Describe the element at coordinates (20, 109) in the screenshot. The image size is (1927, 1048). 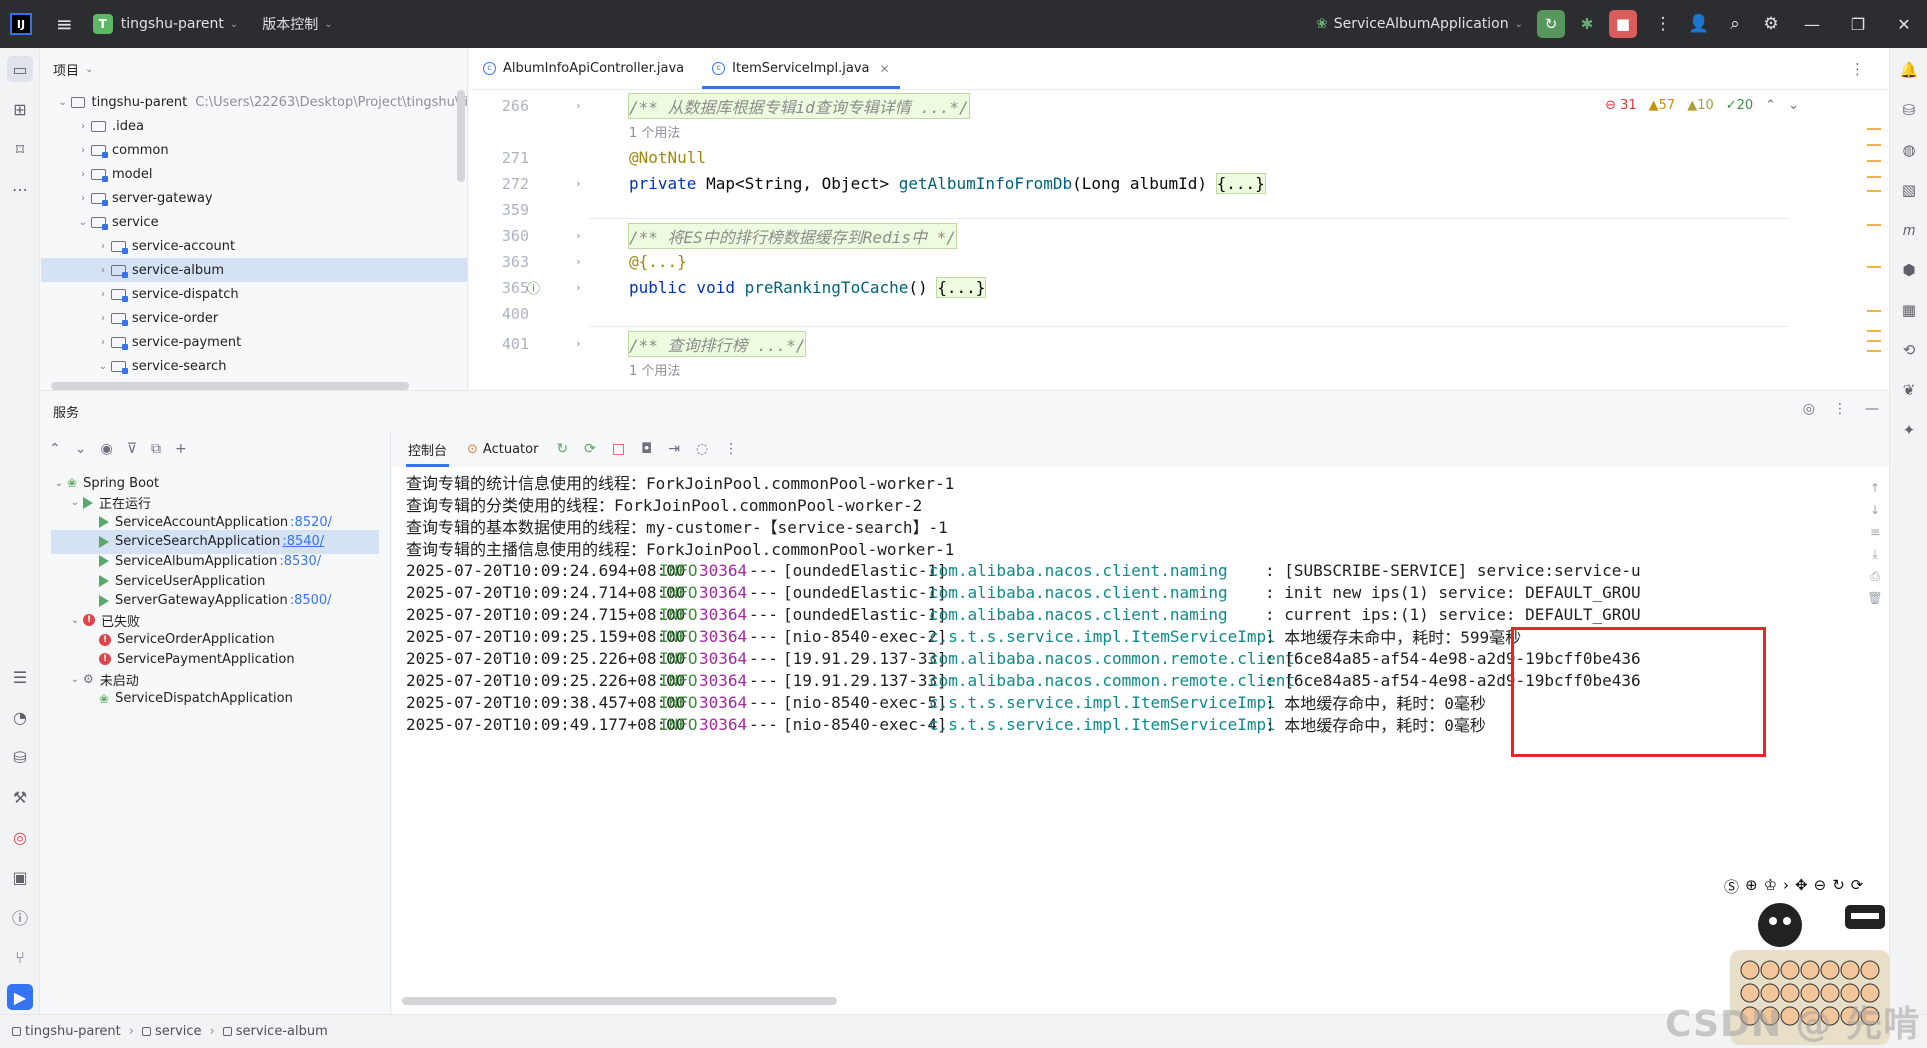
I see `structure-icon: ⊞` at that location.